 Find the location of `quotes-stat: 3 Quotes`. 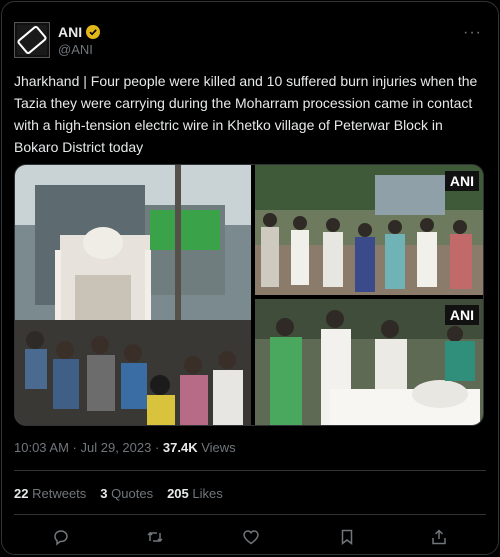

quotes-stat: 3 Quotes is located at coordinates (126, 493).